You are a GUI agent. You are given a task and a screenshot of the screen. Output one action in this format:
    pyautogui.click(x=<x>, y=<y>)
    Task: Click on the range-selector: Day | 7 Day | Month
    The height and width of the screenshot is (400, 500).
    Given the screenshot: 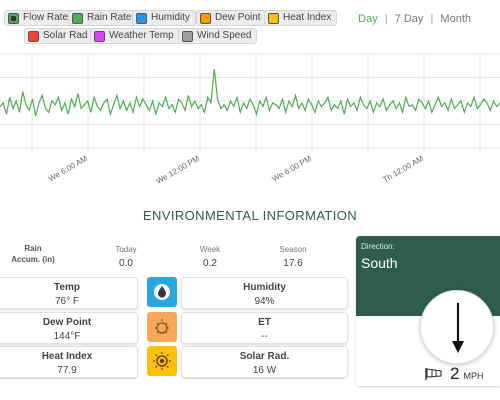 What is the action you would take?
    pyautogui.click(x=414, y=19)
    